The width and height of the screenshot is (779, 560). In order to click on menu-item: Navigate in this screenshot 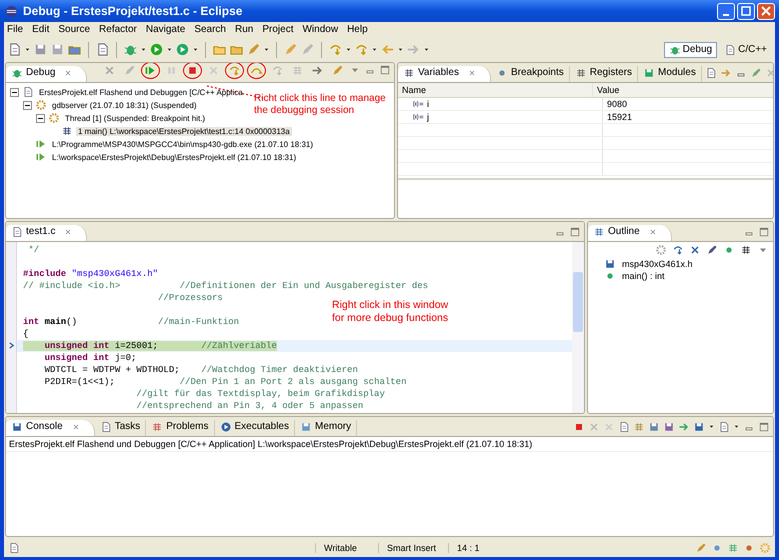, I will do `click(166, 30)`.